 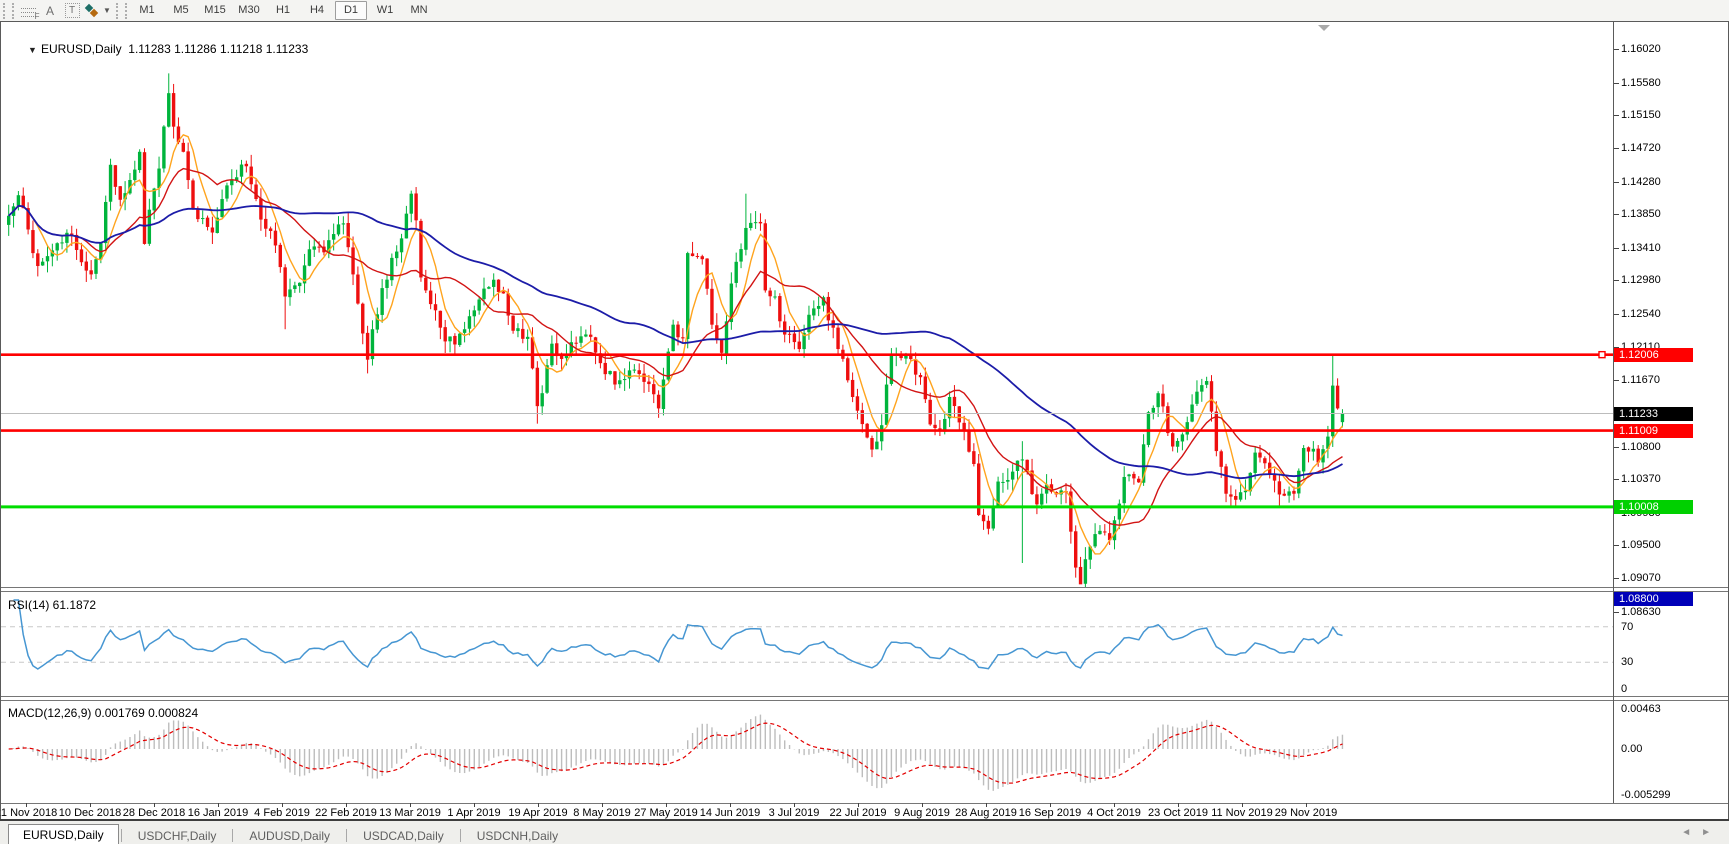 What do you see at coordinates (403, 835) in the screenshot?
I see `chart-tab-usdcad: USDCAD,Daily` at bounding box center [403, 835].